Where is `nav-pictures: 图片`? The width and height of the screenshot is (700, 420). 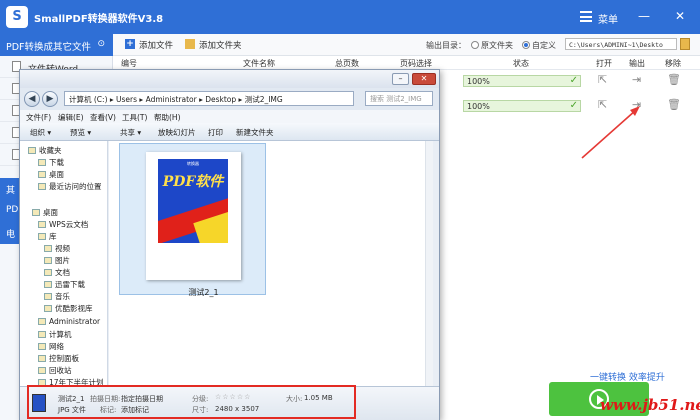 nav-pictures: 图片 is located at coordinates (57, 260).